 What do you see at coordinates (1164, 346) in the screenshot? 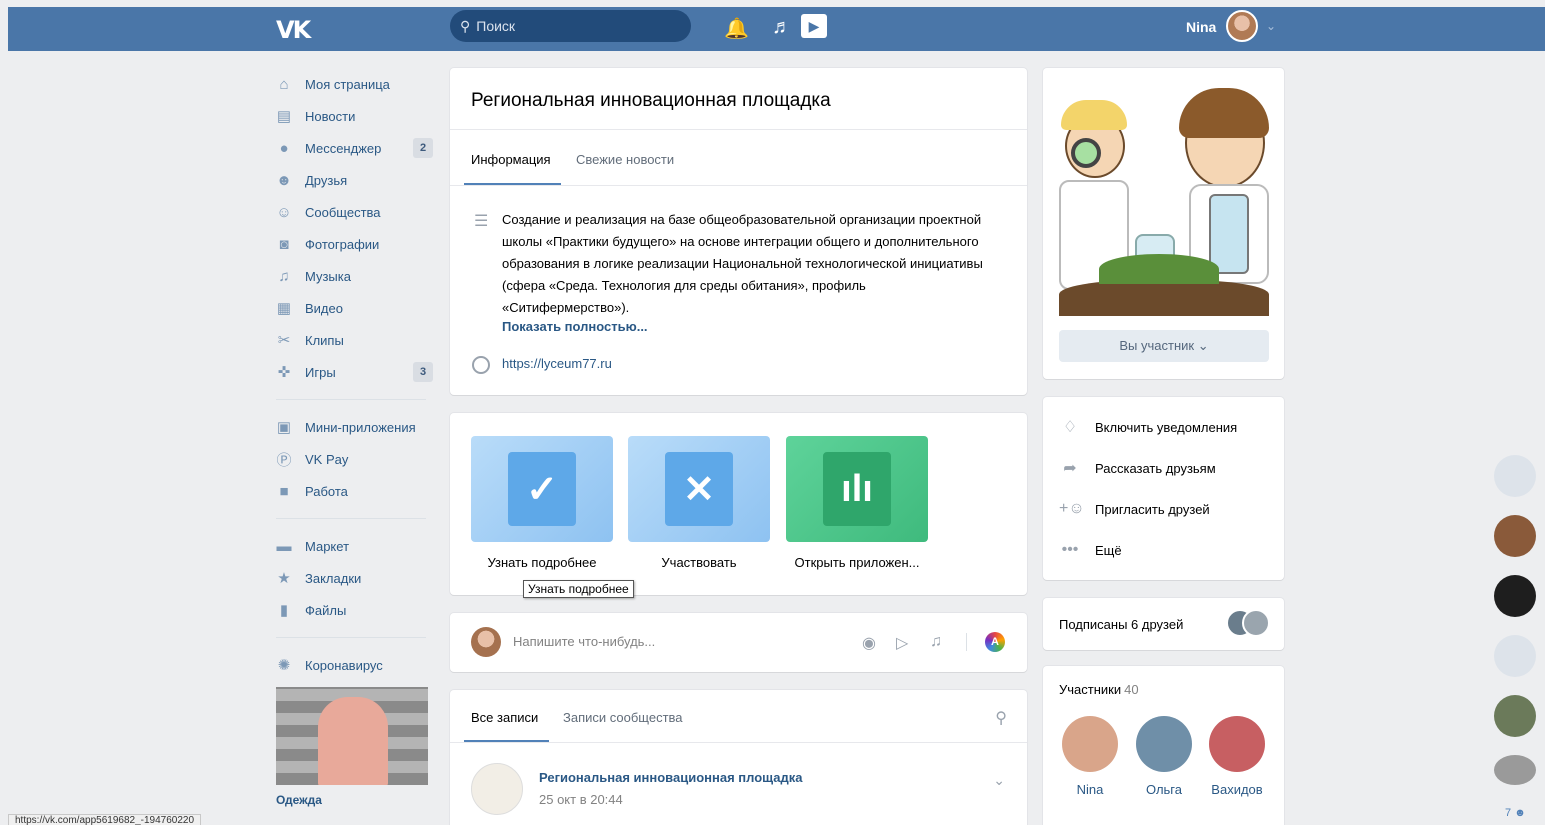
I see `member-status-button: Вы участник ⌄` at bounding box center [1164, 346].